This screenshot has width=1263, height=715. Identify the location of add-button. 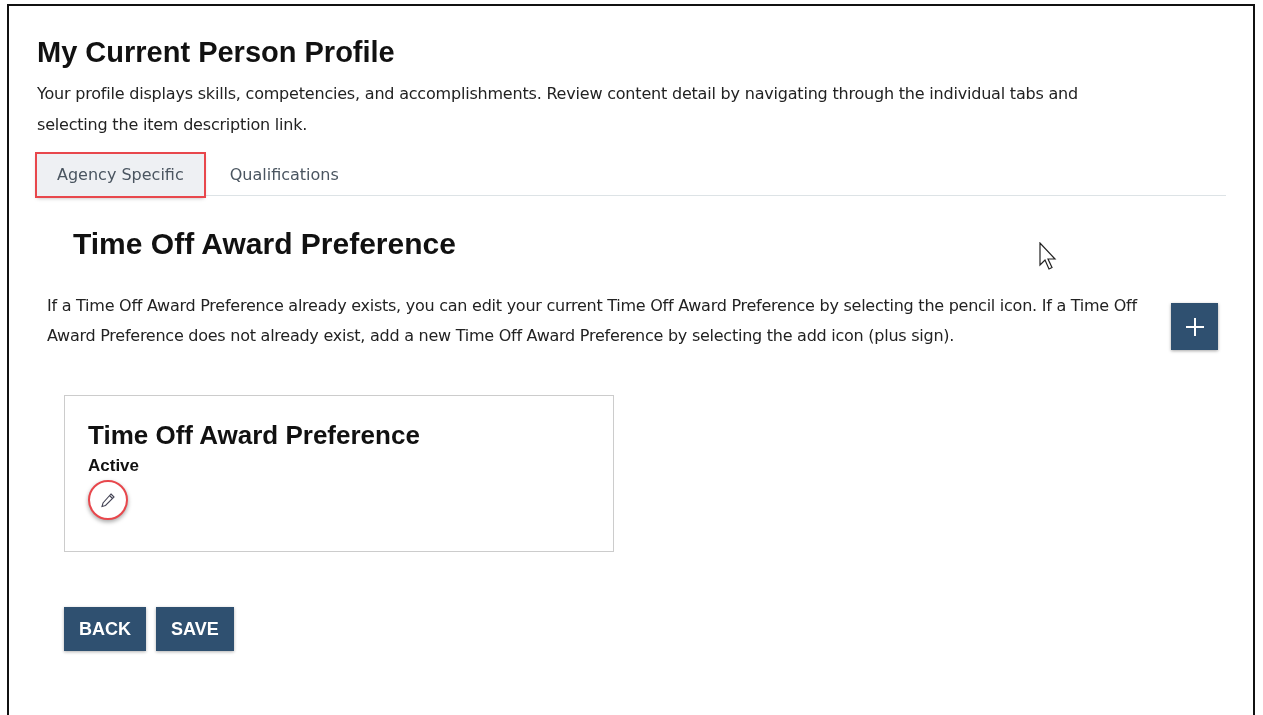
(1194, 326).